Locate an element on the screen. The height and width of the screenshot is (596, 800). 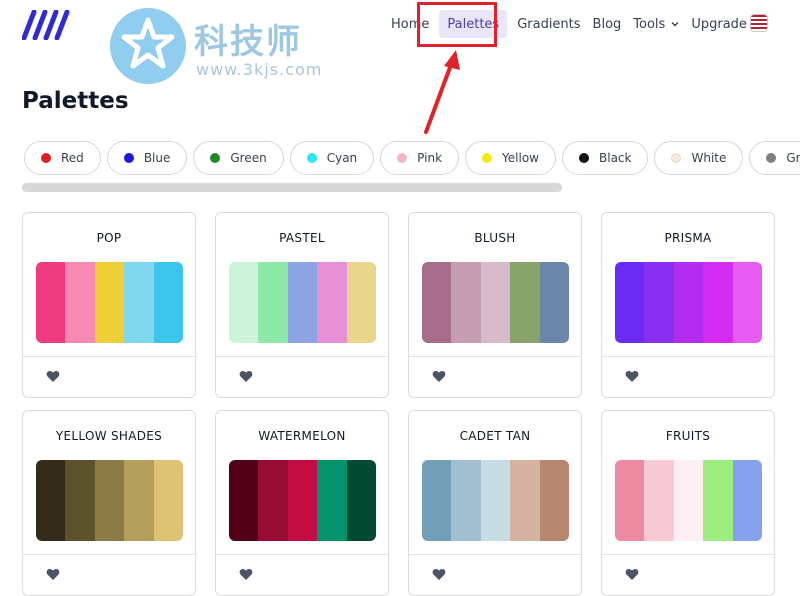
palette-card: PRISMA is located at coordinates (688, 305).